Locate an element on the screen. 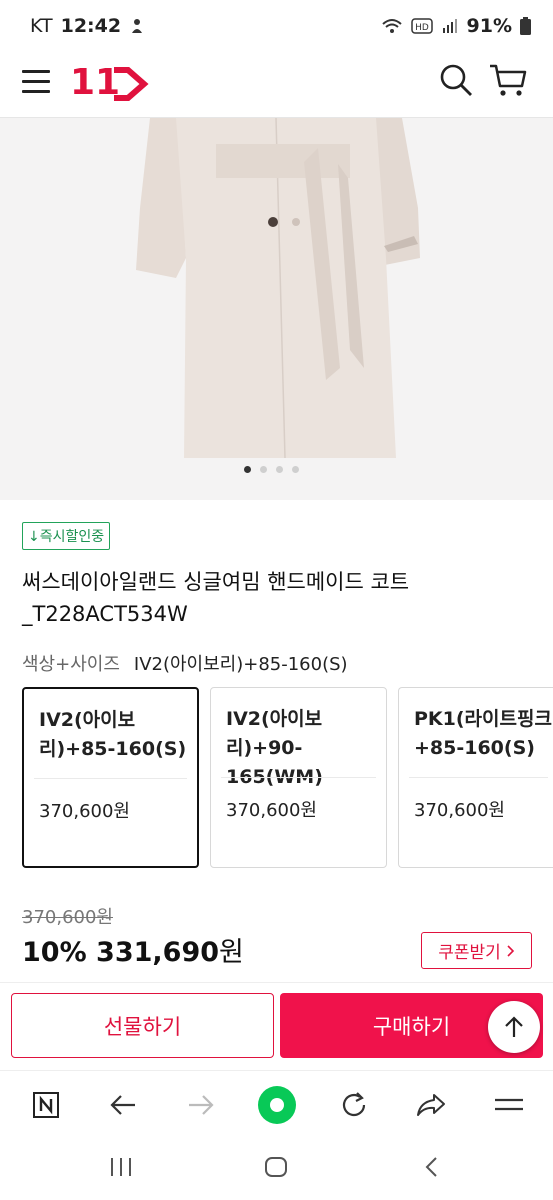 The height and width of the screenshot is (1200, 553). search-icon is located at coordinates (456, 80).